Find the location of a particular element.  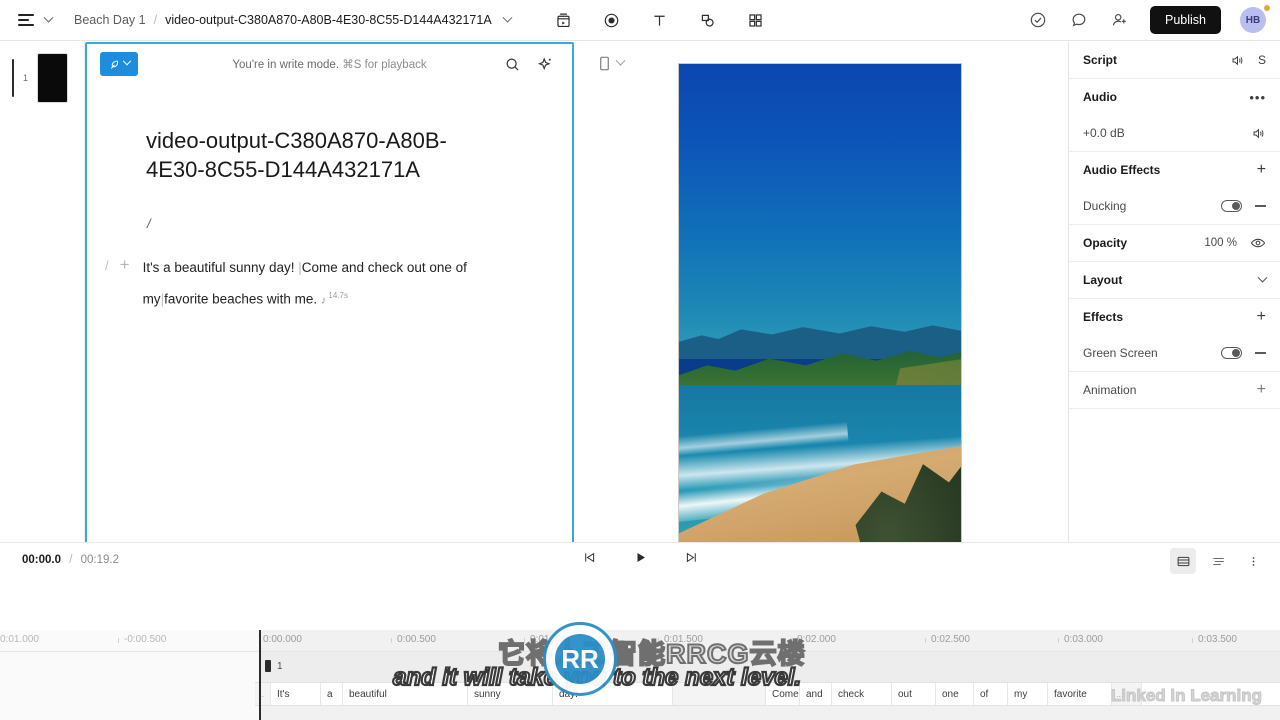

voice-clip-icon: ♪ is located at coordinates (324, 301).